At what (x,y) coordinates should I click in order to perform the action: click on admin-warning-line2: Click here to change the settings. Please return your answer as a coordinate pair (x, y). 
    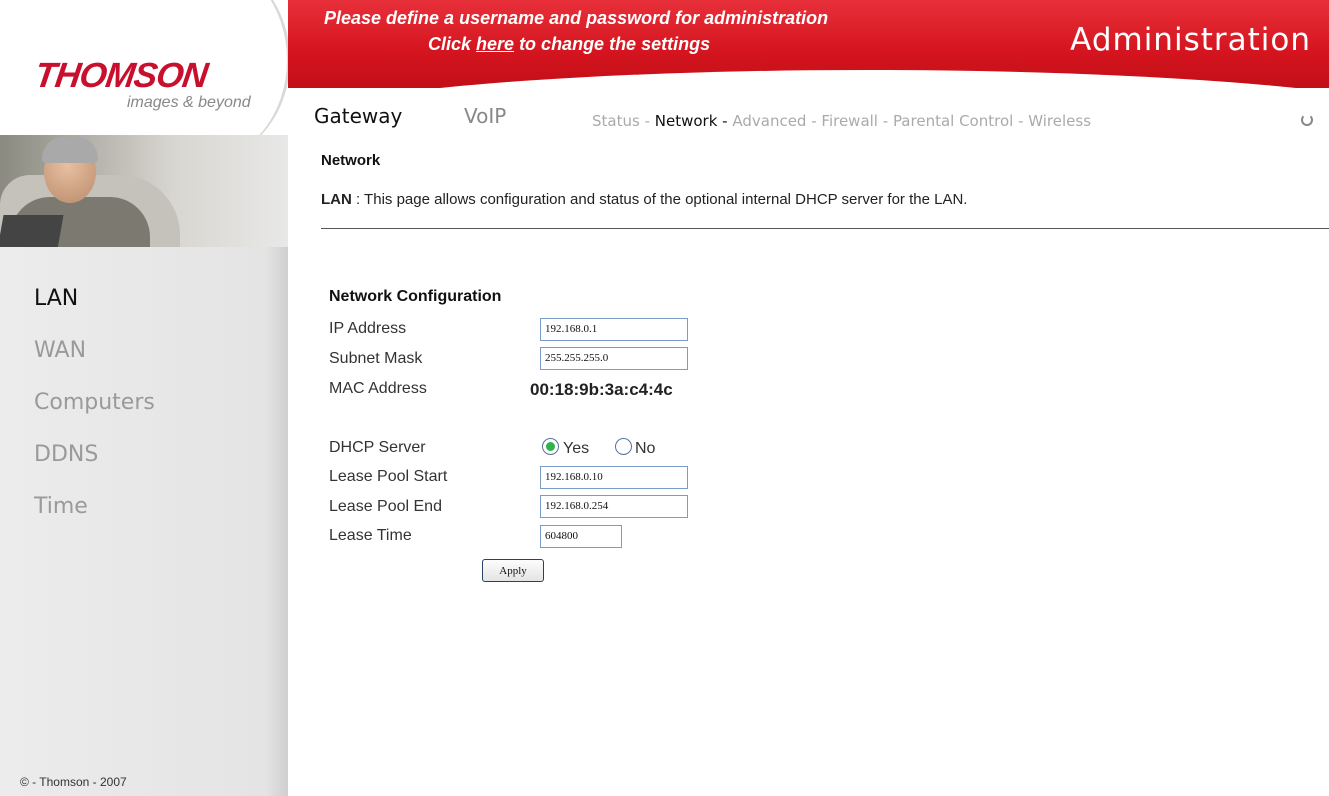
    Looking at the image, I should click on (569, 44).